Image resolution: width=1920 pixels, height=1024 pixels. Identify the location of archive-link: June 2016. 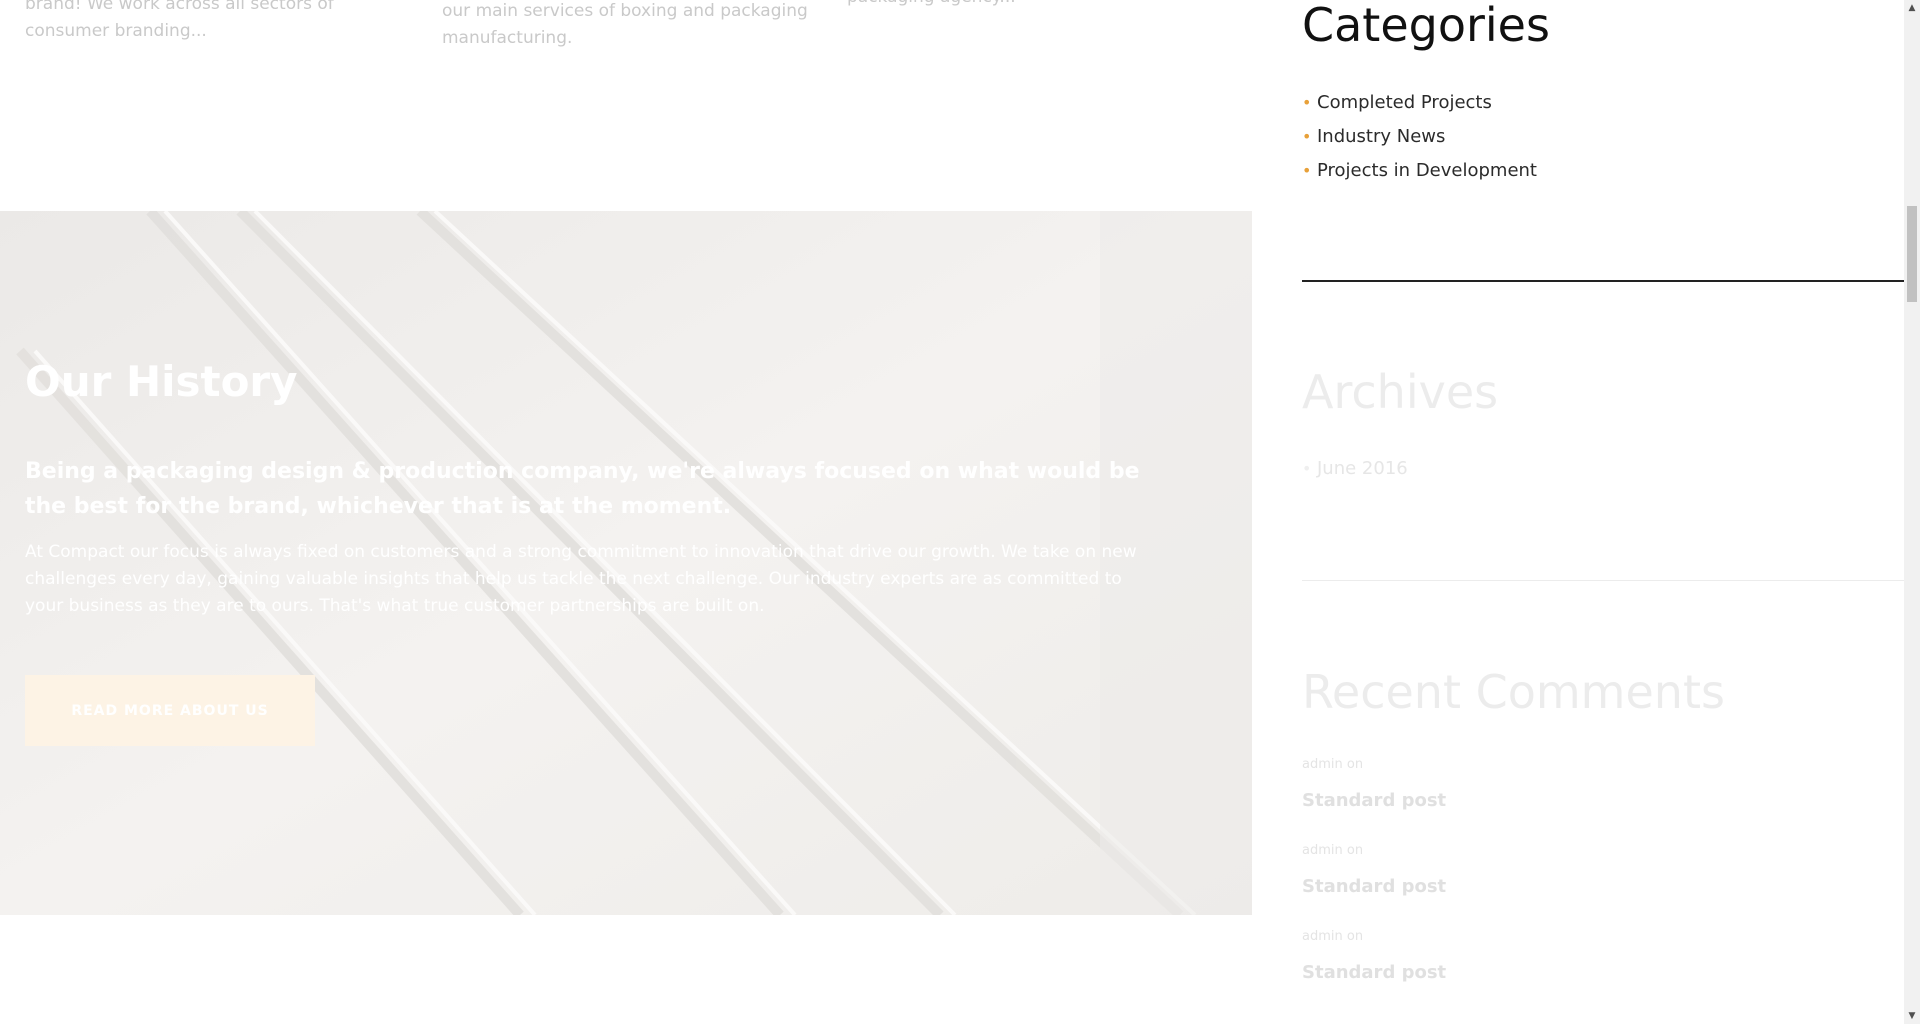
(1362, 468).